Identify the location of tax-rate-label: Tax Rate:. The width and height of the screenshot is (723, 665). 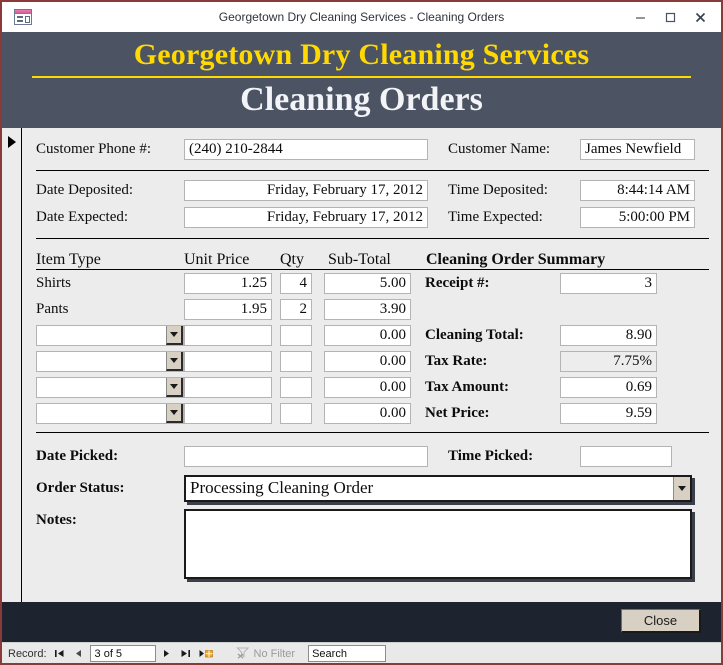
(456, 360).